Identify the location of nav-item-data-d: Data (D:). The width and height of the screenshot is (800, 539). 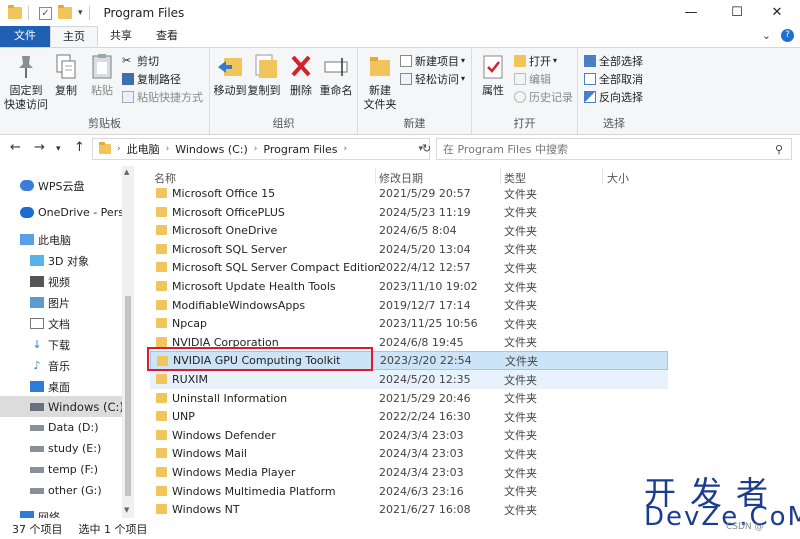
(61, 427).